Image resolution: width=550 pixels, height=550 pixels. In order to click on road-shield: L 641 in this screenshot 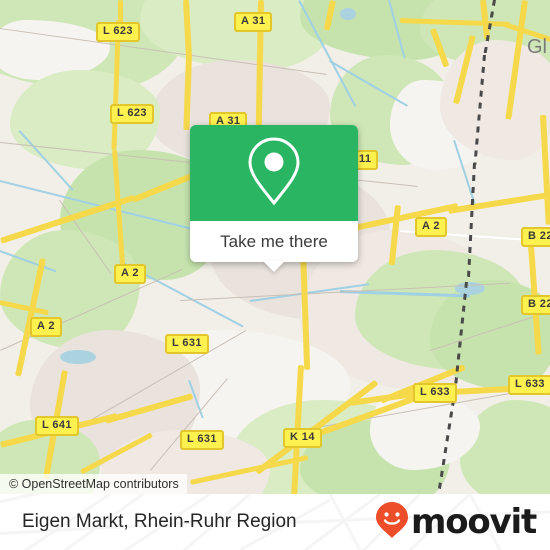, I will do `click(57, 426)`.